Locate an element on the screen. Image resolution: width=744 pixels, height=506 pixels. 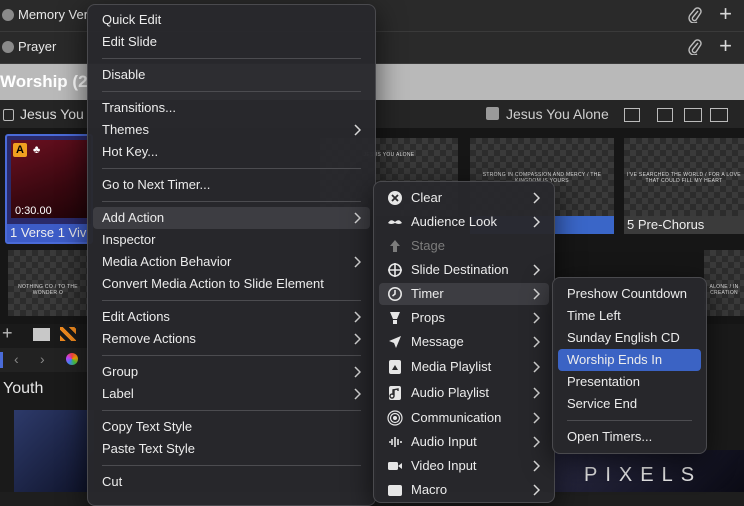
action-item-slide-destination: Slide Destination is located at coordinates (464, 270).